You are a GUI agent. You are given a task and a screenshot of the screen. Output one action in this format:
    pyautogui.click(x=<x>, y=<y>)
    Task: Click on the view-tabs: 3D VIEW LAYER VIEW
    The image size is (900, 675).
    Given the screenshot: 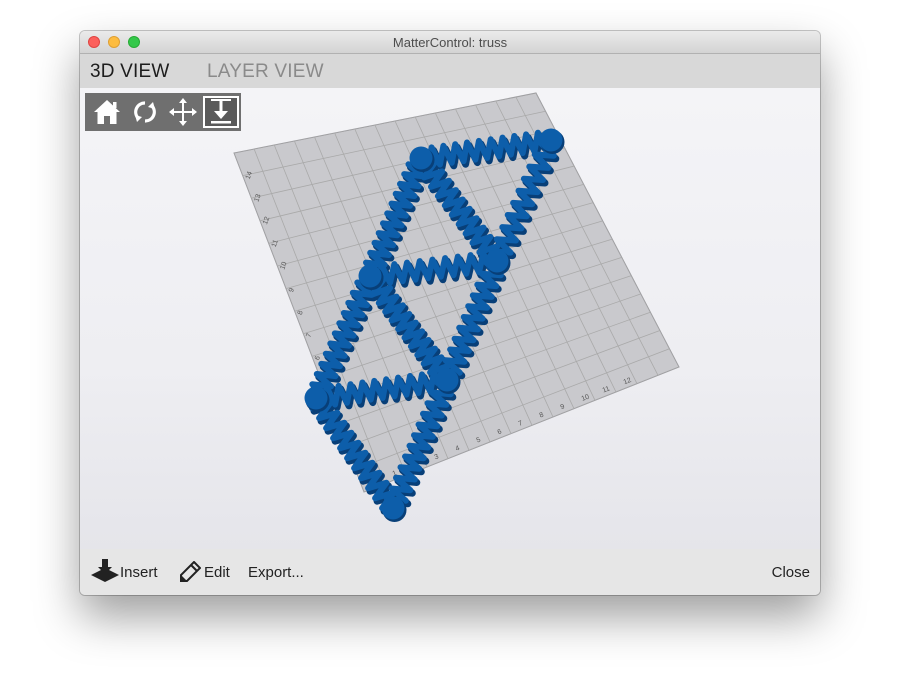 What is the action you would take?
    pyautogui.click(x=450, y=71)
    